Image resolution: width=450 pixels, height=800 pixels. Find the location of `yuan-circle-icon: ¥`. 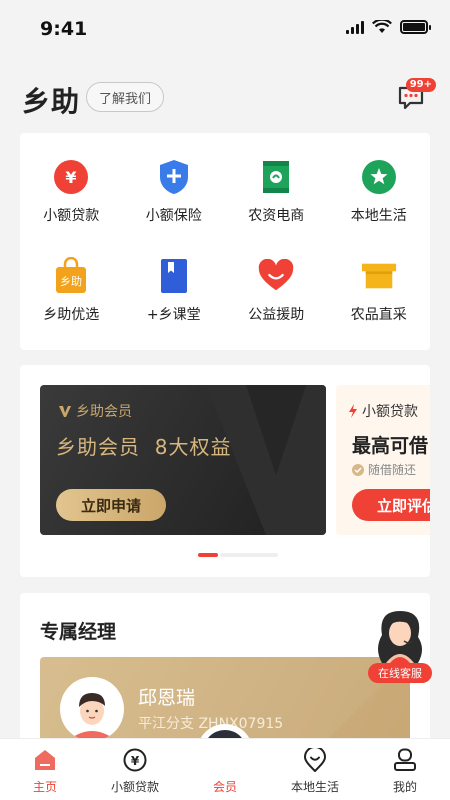

yuan-circle-icon: ¥ is located at coordinates (135, 760).